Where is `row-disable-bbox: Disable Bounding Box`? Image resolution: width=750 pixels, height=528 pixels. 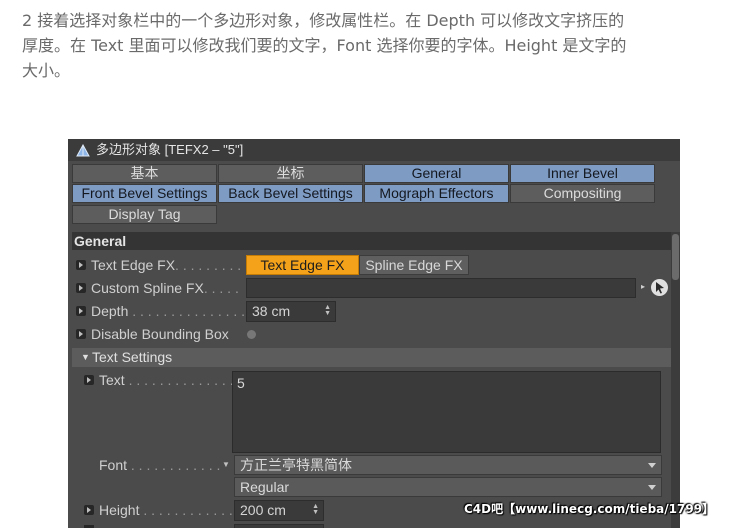
row-disable-bbox: Disable Bounding Box is located at coordinates (369, 334).